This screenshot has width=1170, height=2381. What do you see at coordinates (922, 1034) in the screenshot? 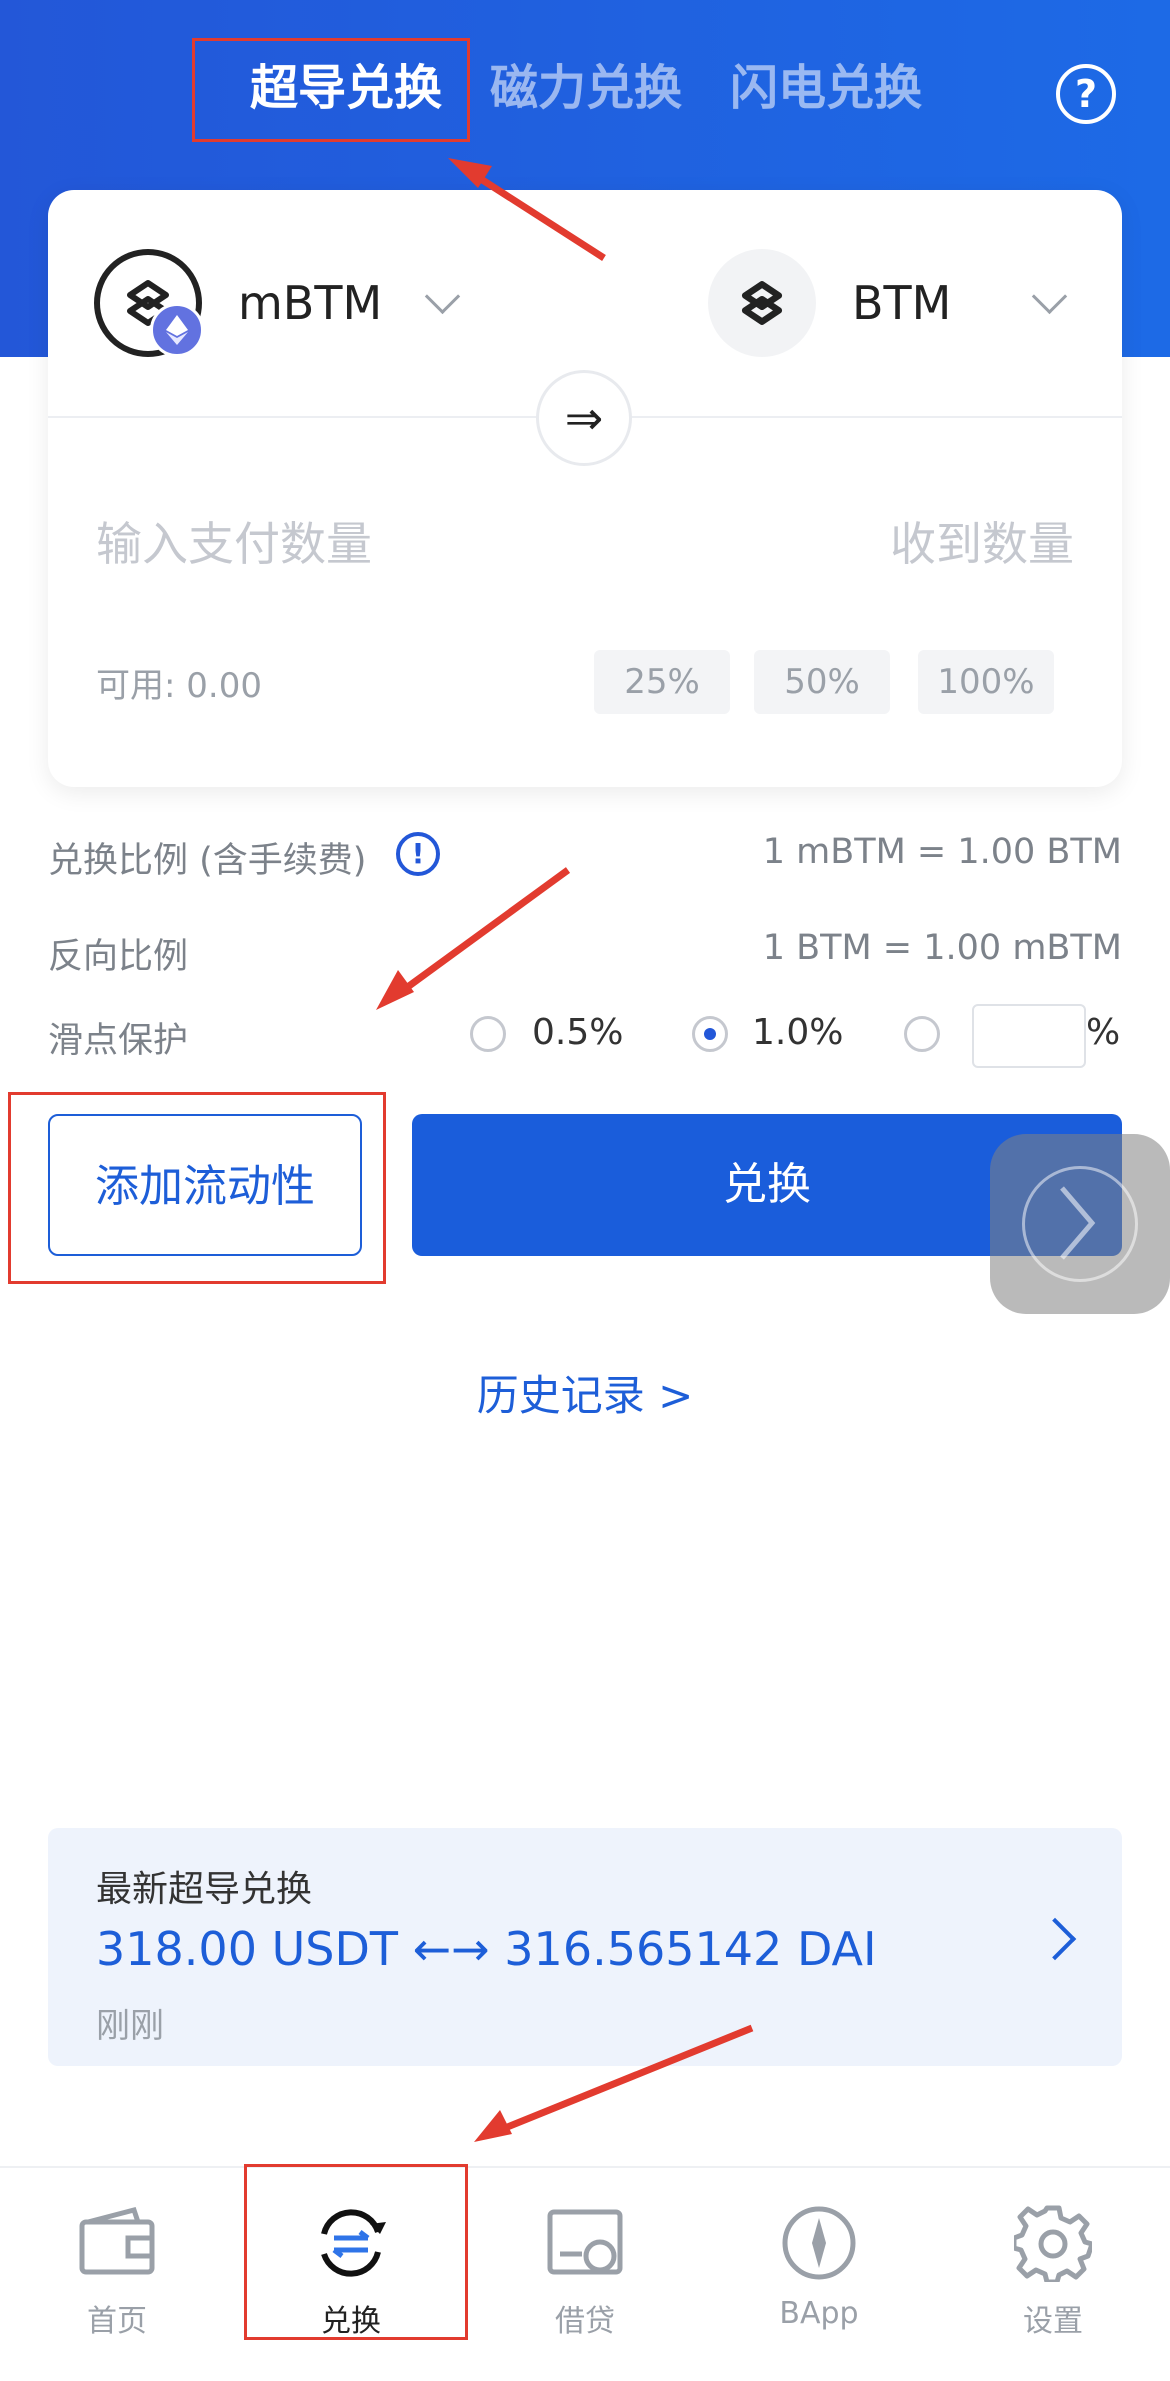
I see `slippage-radio-custom` at bounding box center [922, 1034].